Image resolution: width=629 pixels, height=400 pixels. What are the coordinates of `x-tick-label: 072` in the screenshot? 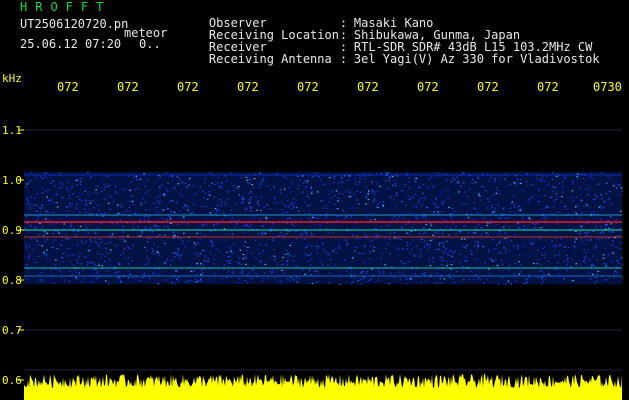 It's located at (548, 87).